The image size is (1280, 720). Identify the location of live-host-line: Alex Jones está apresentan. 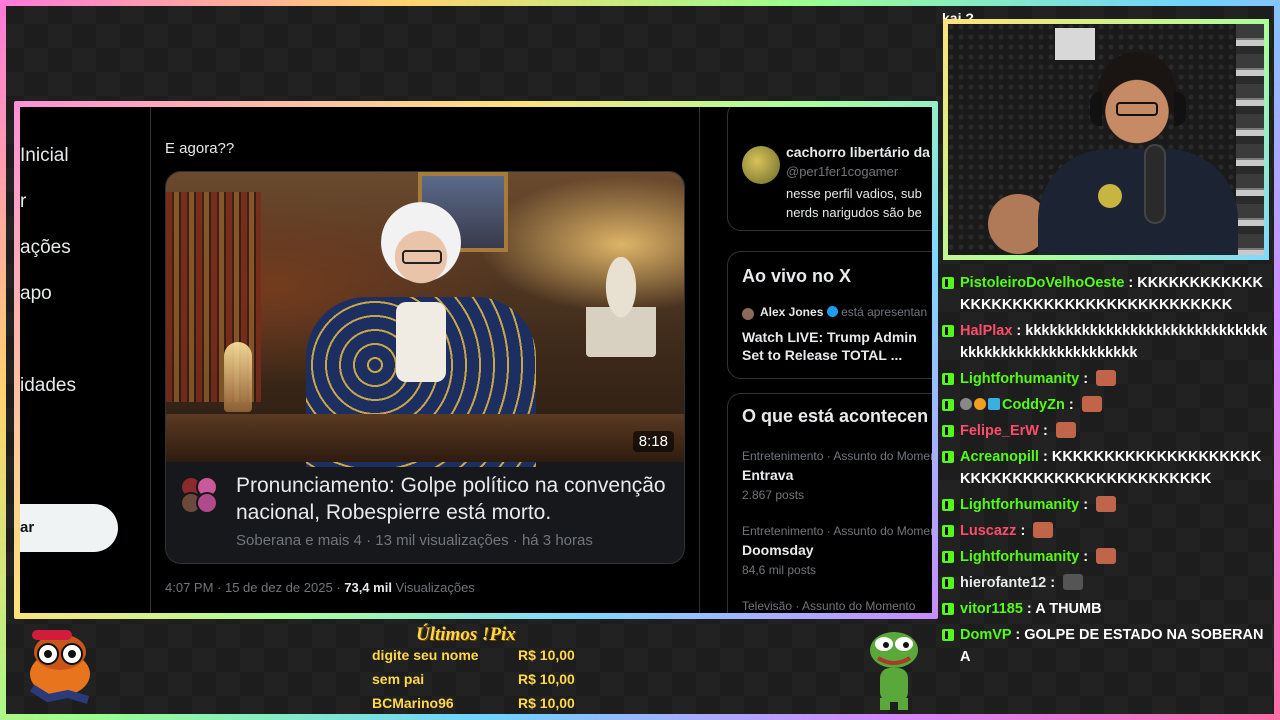
(846, 312).